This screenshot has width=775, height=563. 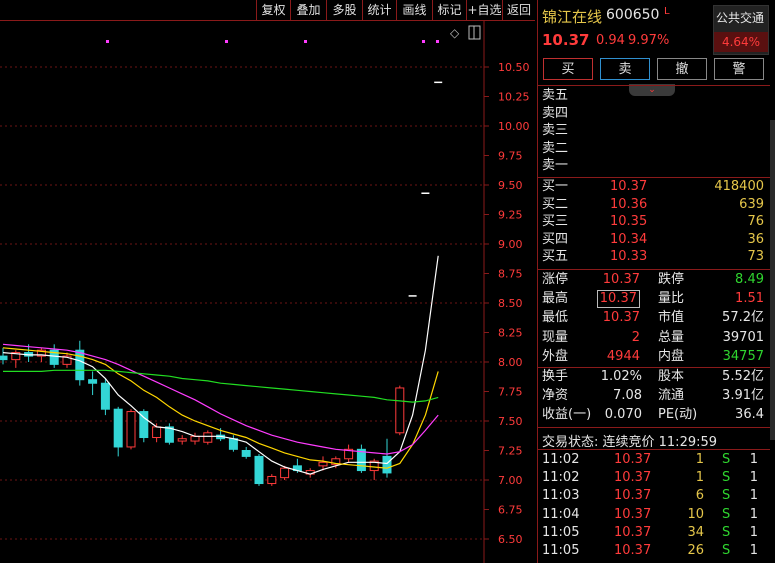 What do you see at coordinates (220, 408) in the screenshot?
I see `ma-line-ma10` at bounding box center [220, 408].